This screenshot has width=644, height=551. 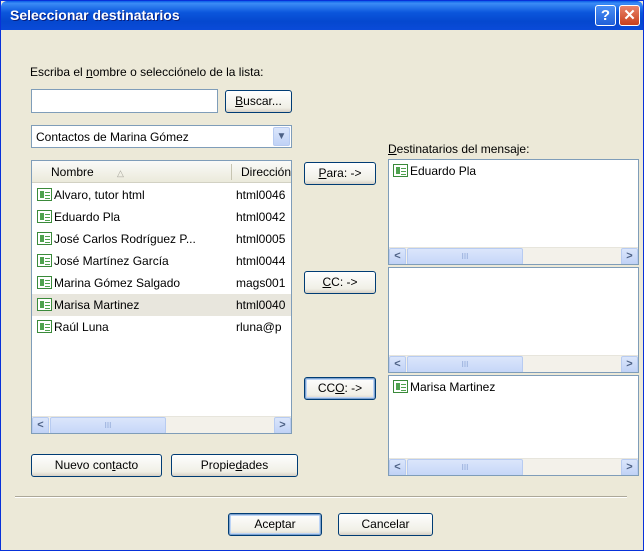 I want to click on chevron-down-icon: ▼, so click(x=281, y=136).